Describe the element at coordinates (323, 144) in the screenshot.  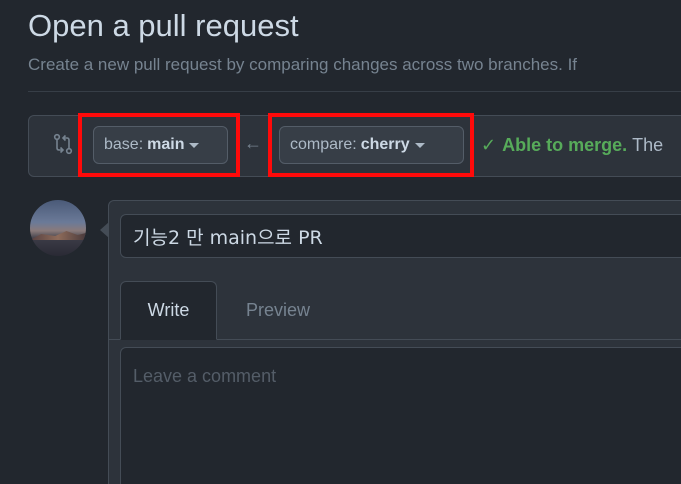
I see `compare-branch-prefix: compare:` at that location.